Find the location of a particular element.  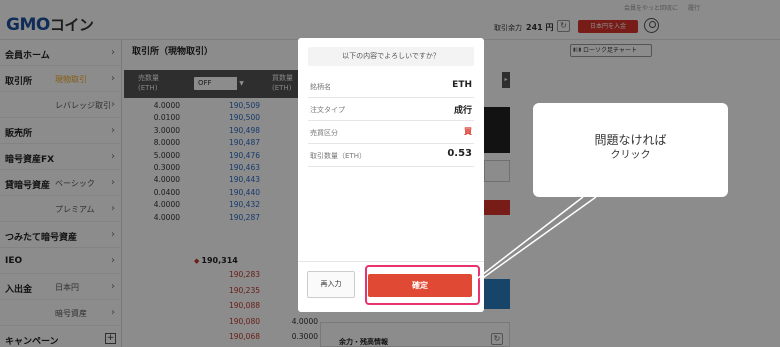

callout-text: 問題なければ クリック is located at coordinates (630, 148).